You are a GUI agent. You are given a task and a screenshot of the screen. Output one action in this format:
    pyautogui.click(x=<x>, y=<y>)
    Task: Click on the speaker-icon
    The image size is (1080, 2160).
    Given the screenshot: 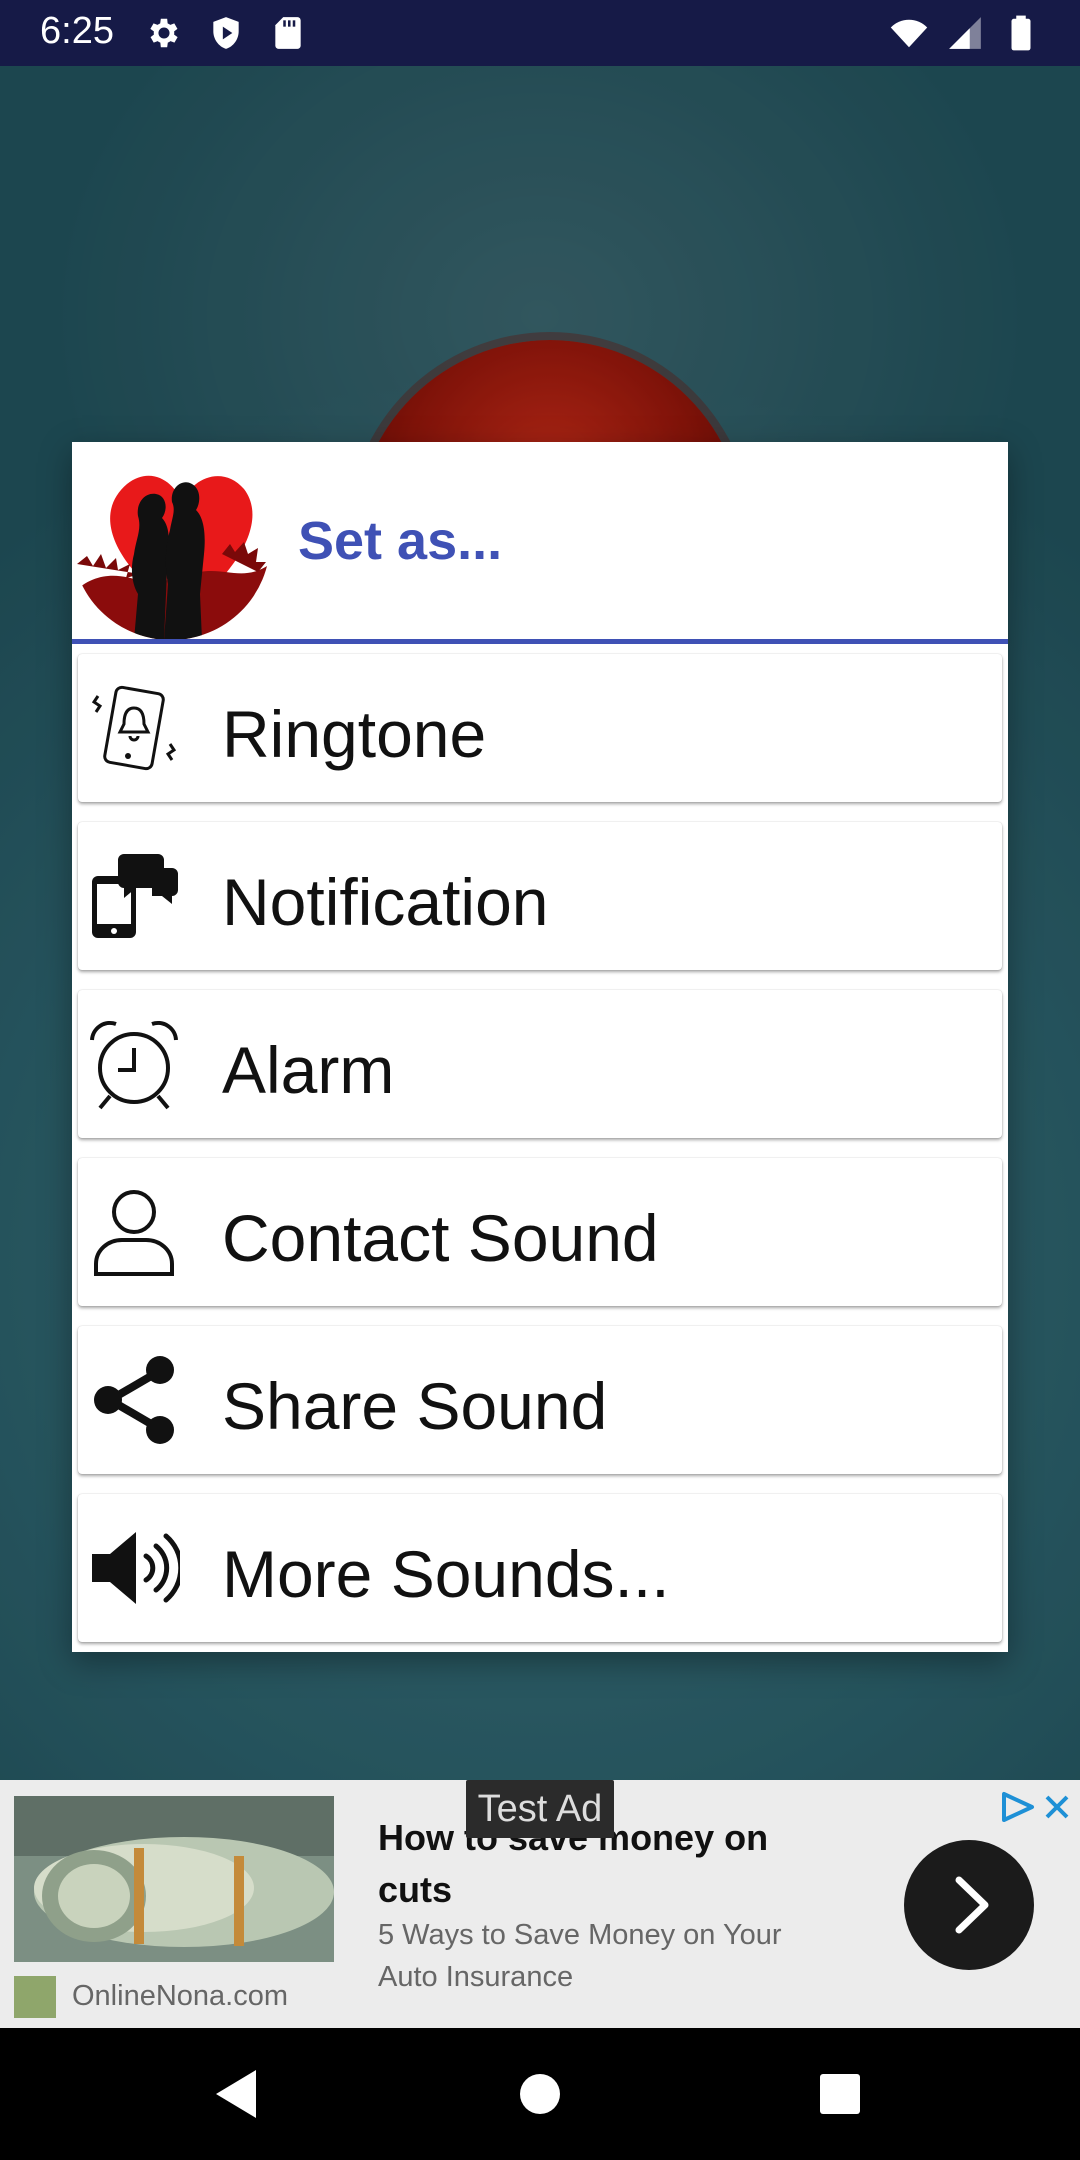 What is the action you would take?
    pyautogui.click(x=136, y=1568)
    